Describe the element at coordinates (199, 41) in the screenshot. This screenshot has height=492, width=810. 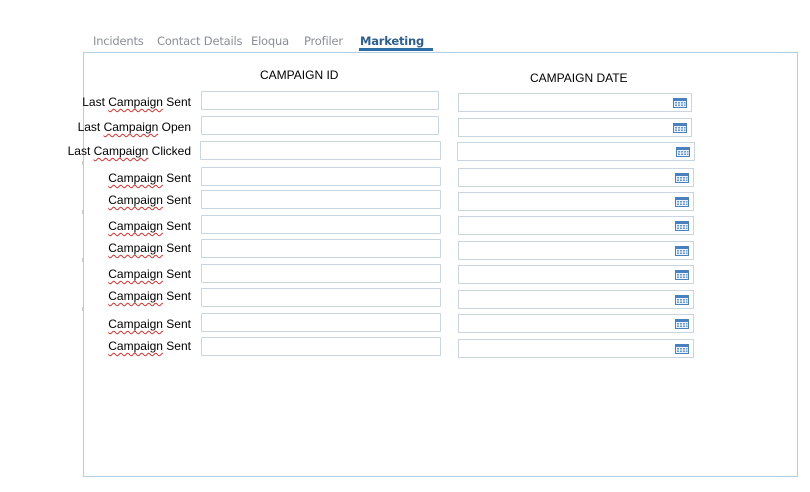
I see `tab-contact-details: Contact Details` at that location.